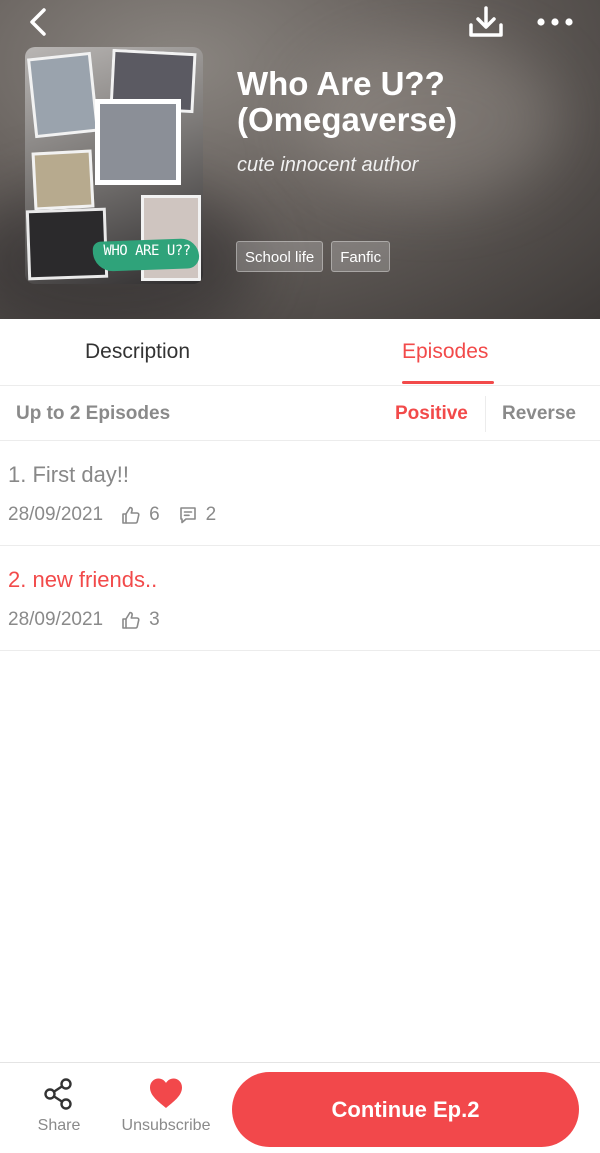  I want to click on bottom-action-bar: Share Unsubscribe Continue Ep.2, so click(300, 1107).